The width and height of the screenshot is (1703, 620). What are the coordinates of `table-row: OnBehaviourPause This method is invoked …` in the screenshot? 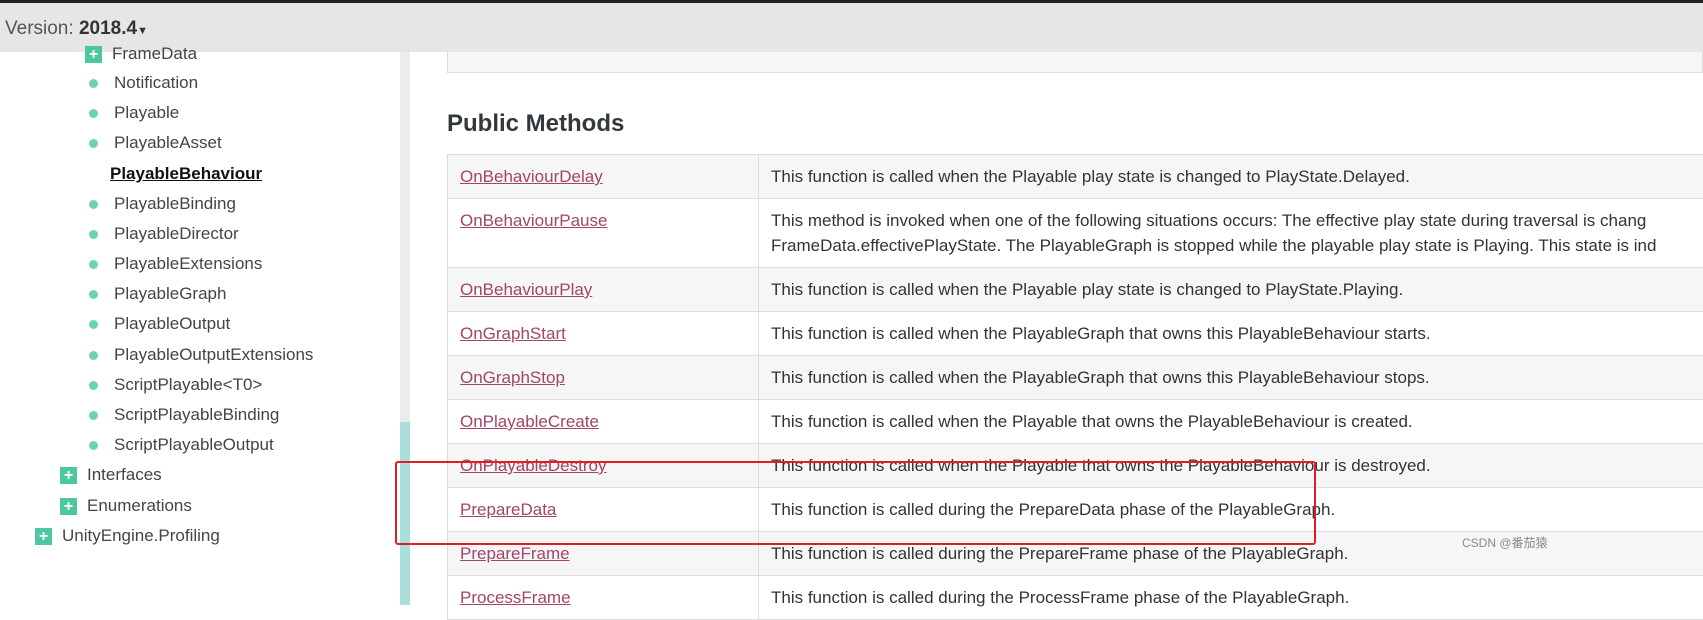 It's located at (1075, 233).